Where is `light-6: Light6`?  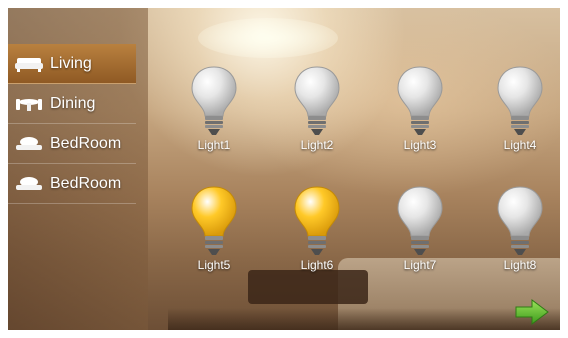
light-6: Light6 is located at coordinates (317, 234).